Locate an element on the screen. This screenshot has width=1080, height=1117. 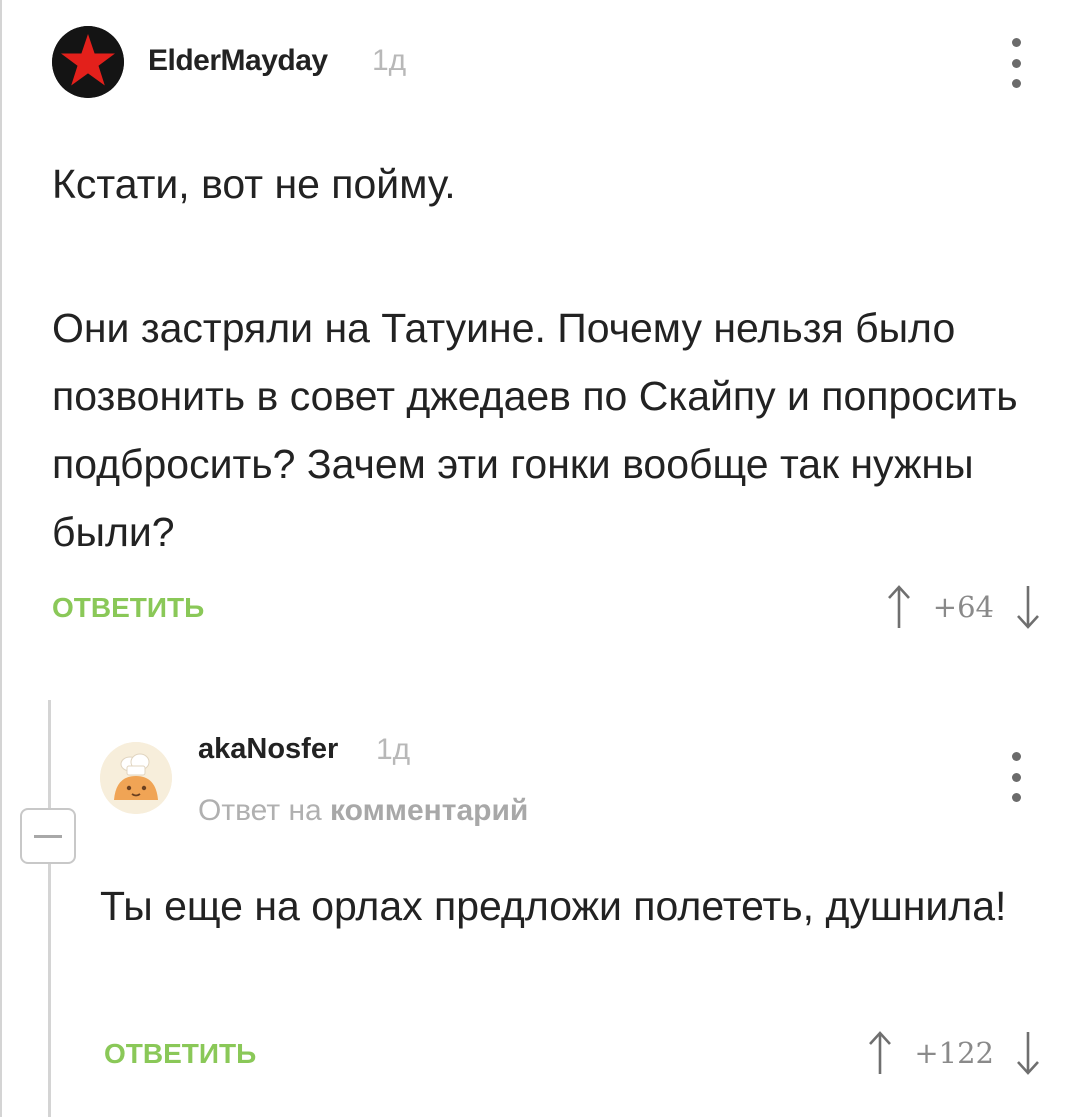
vote-controls: +122 is located at coordinates (954, 1053).